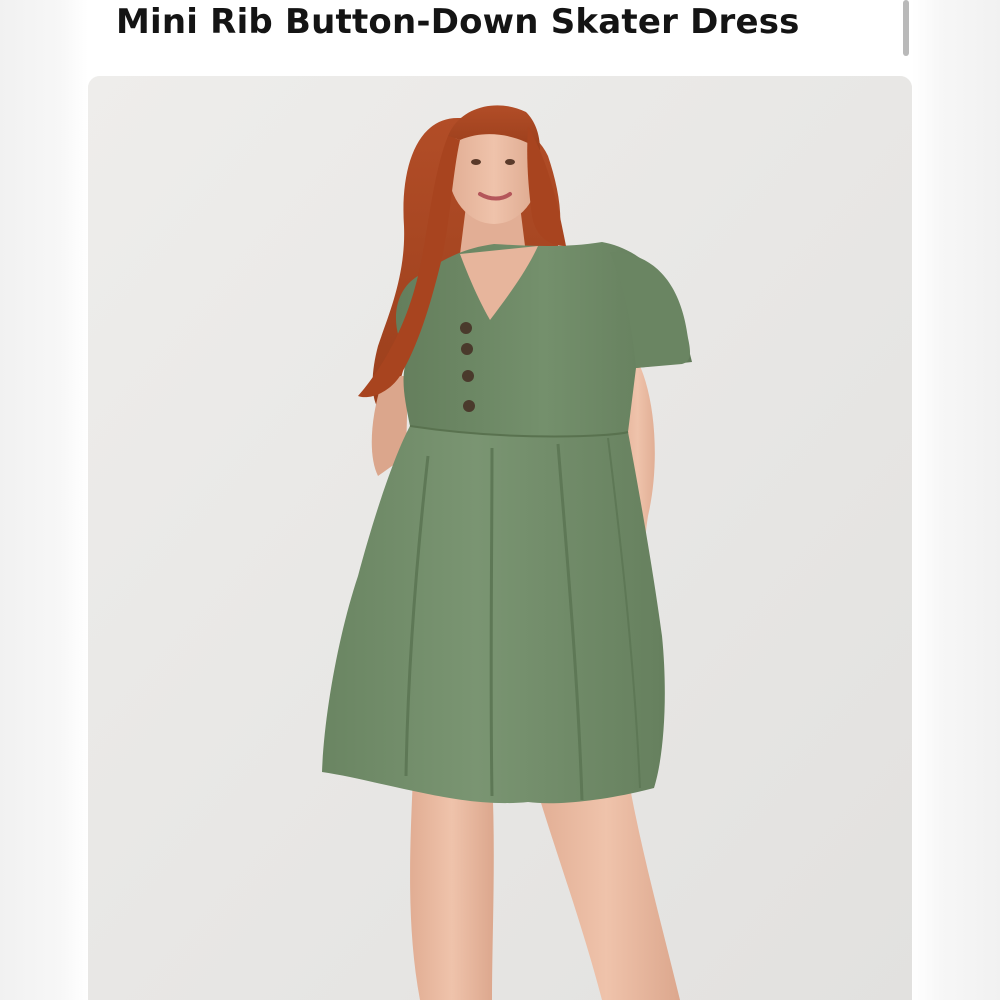 The height and width of the screenshot is (1000, 1000). What do you see at coordinates (491, 622) in the screenshot?
I see `pleat-line` at bounding box center [491, 622].